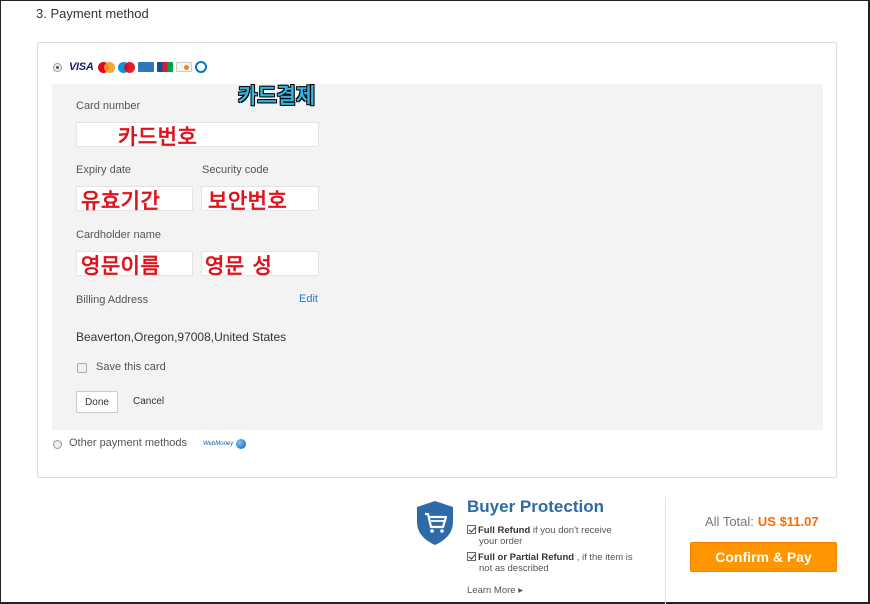  What do you see at coordinates (158, 137) in the screenshot?
I see `annotation-card-number: 카드번호` at bounding box center [158, 137].